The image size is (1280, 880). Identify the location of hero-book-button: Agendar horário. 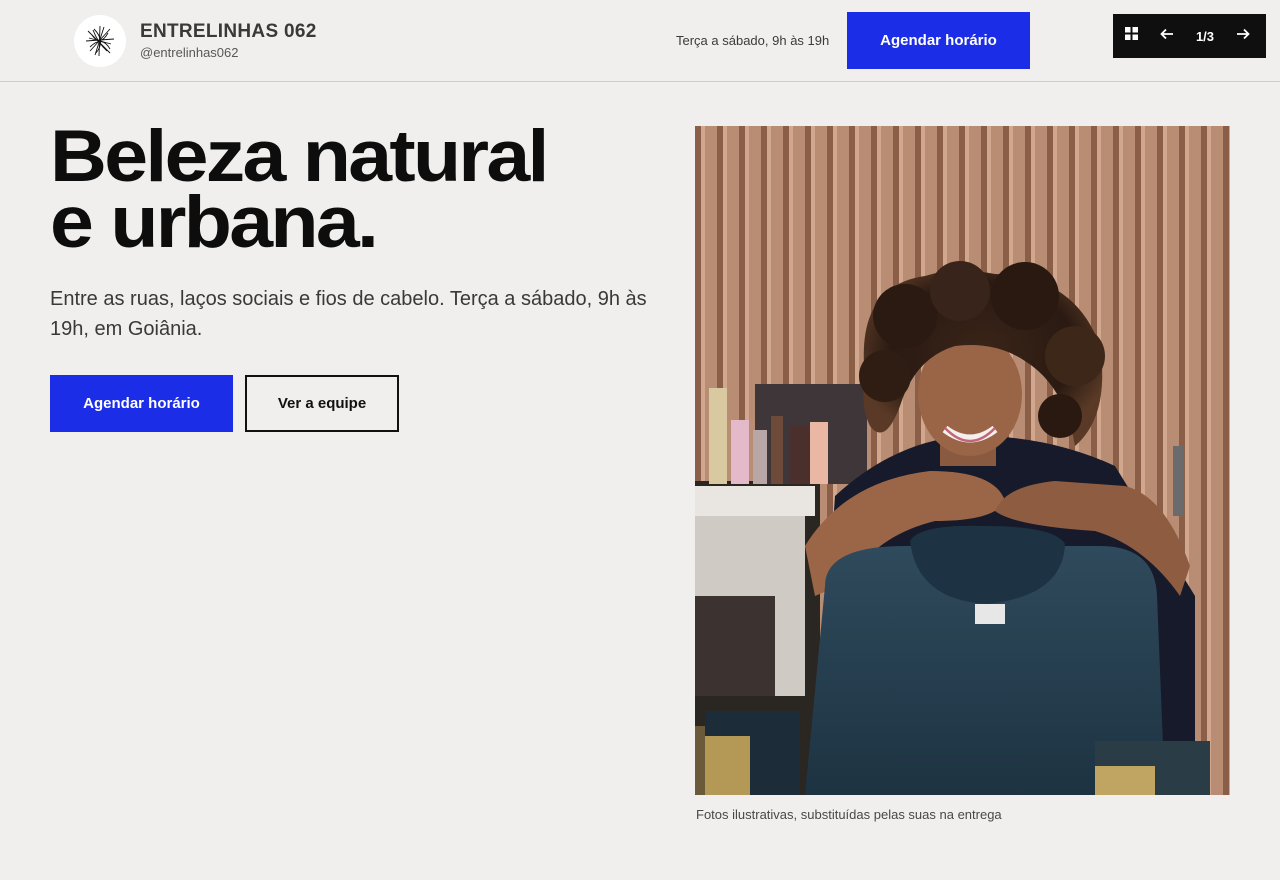
(141, 403).